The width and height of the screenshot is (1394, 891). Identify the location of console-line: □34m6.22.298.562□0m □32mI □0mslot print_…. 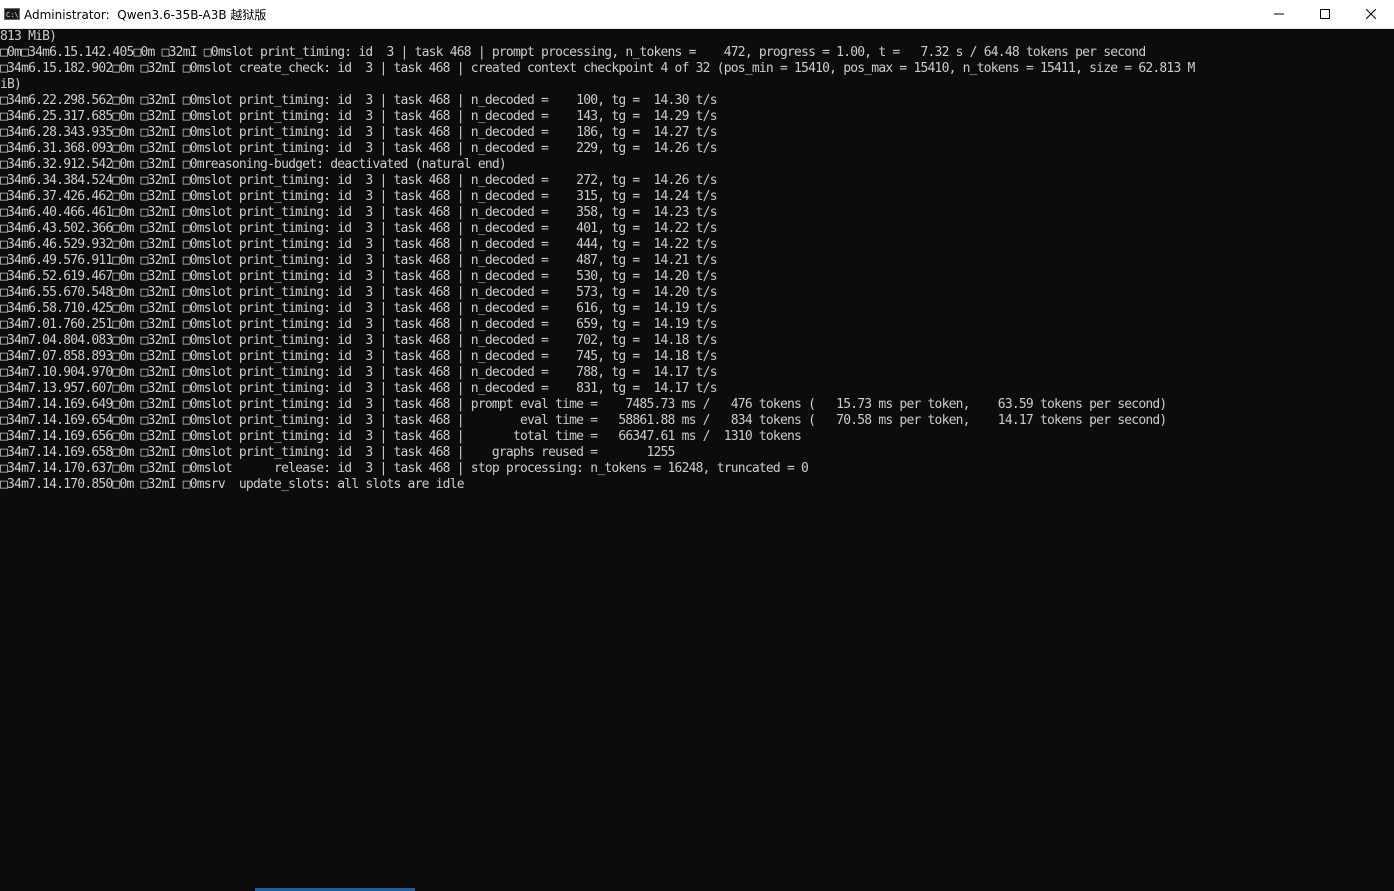
(359, 100).